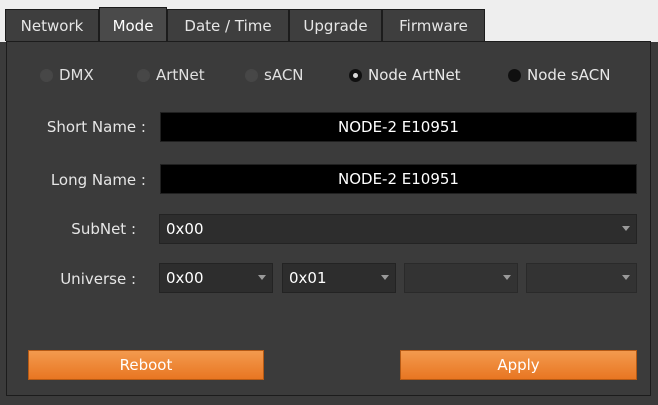 This screenshot has height=405, width=658. What do you see at coordinates (398, 179) in the screenshot?
I see `long-name-field: NODE-2 E10951` at bounding box center [398, 179].